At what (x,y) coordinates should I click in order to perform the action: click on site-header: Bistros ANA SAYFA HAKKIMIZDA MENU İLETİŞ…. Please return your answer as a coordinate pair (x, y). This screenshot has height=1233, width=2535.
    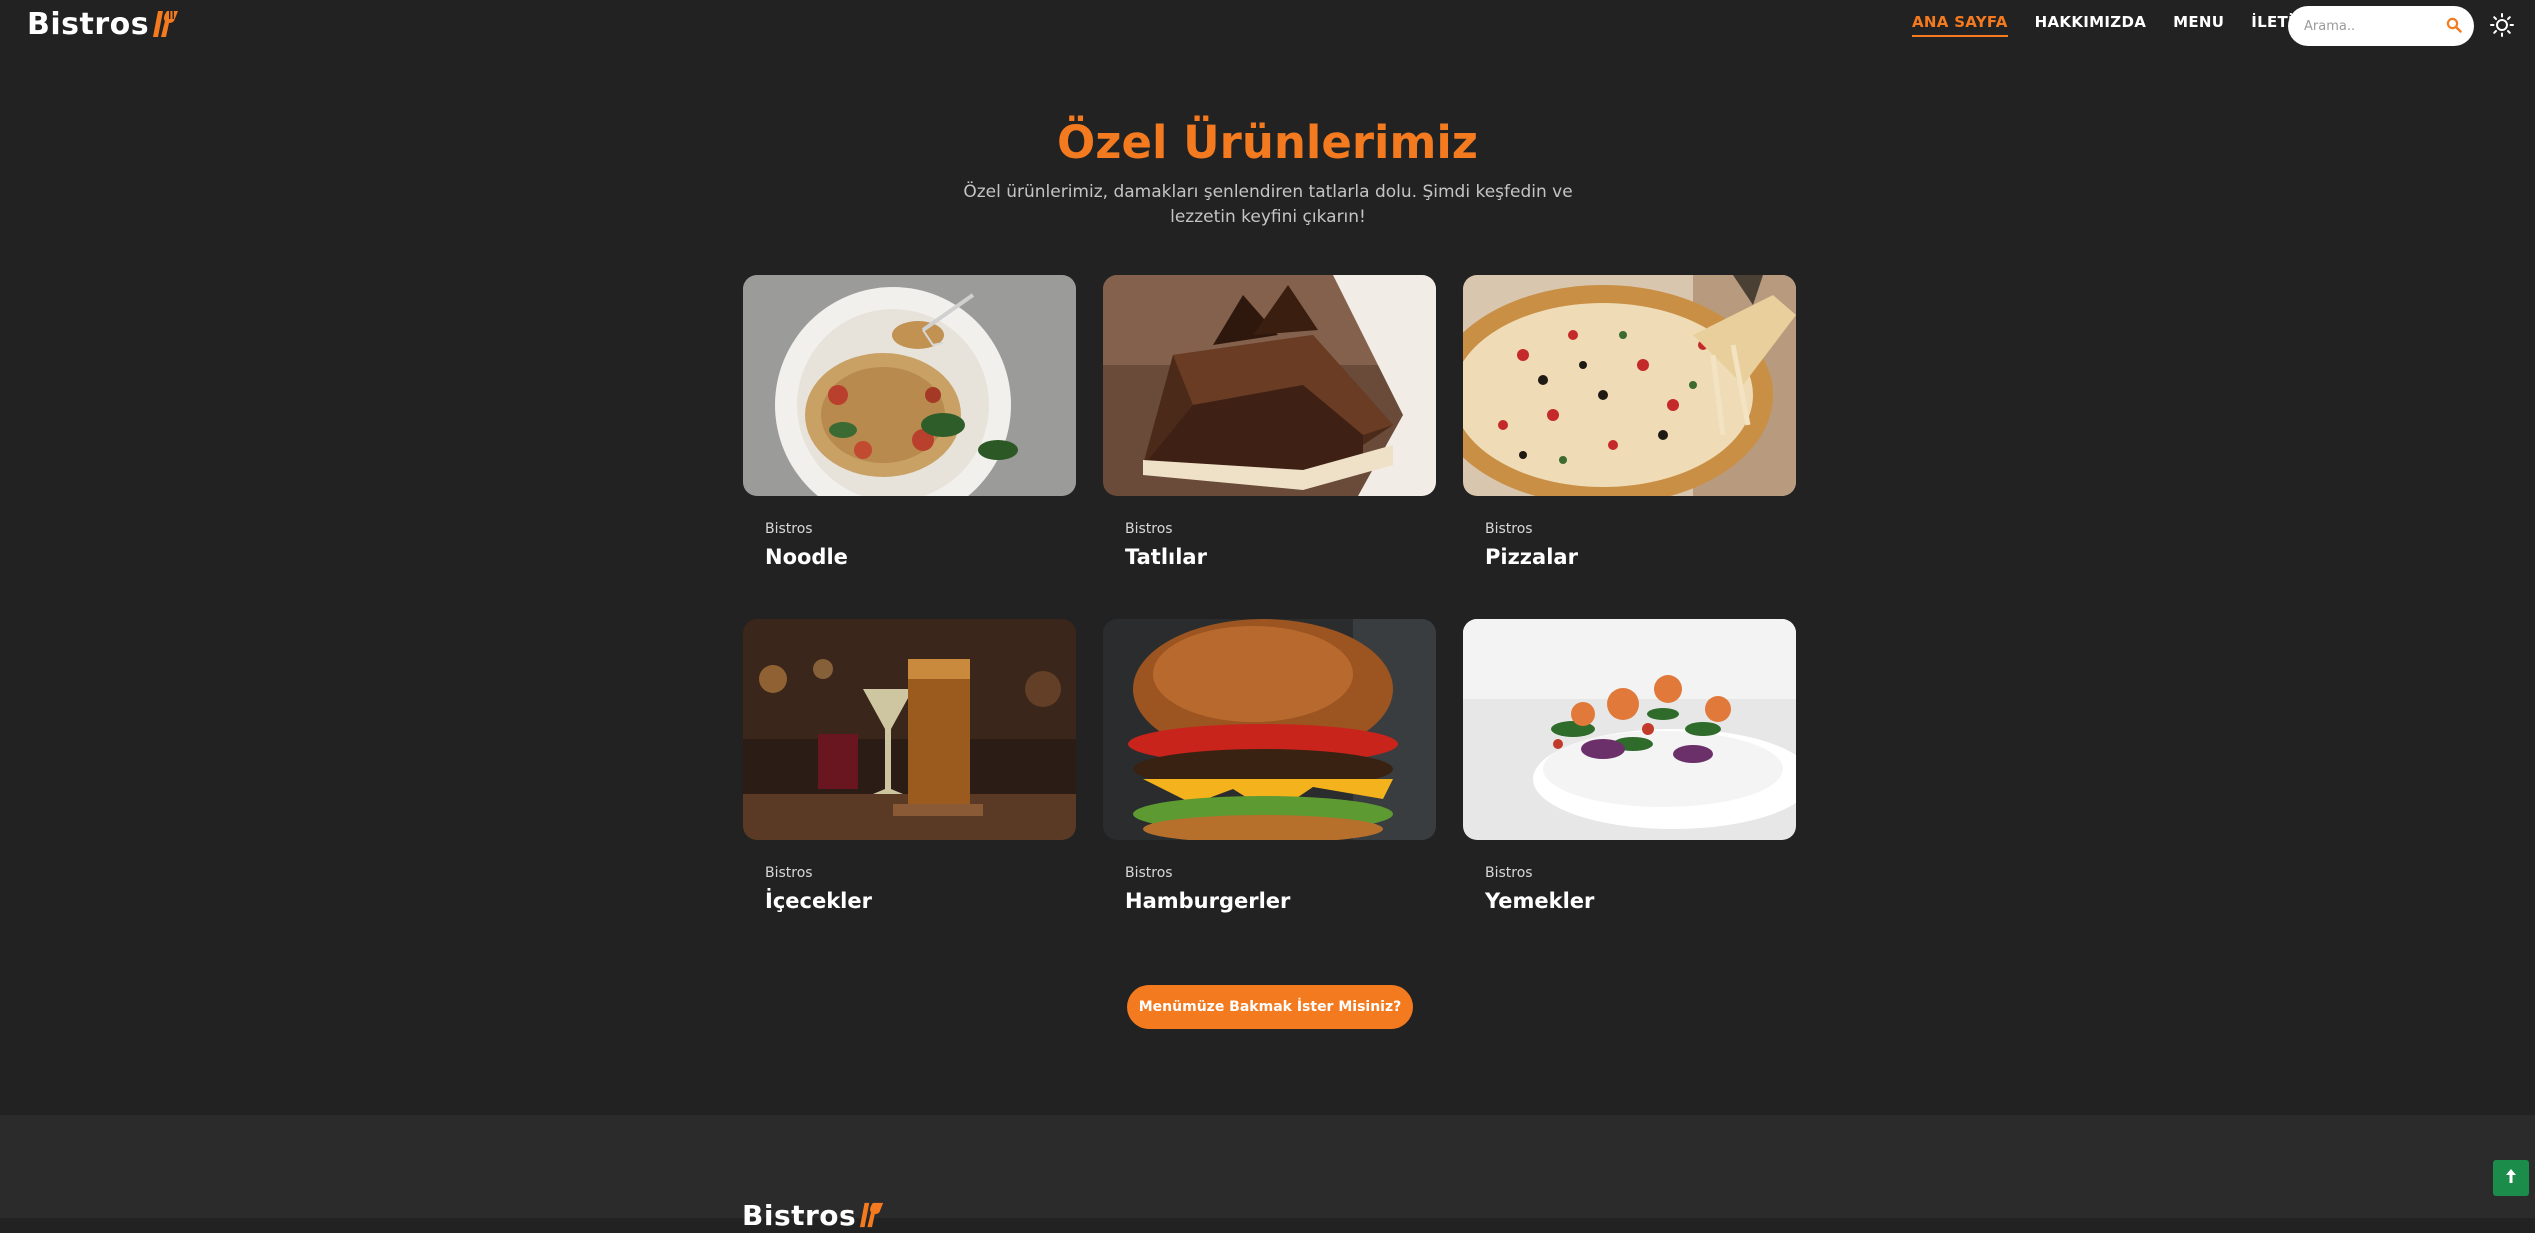
    Looking at the image, I should click on (1267, 26).